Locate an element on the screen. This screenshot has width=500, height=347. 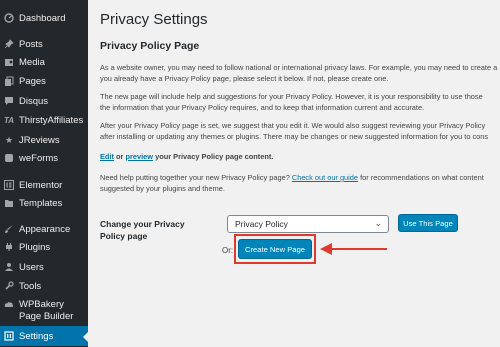
use-this-page-button: Use This Page is located at coordinates (428, 223).